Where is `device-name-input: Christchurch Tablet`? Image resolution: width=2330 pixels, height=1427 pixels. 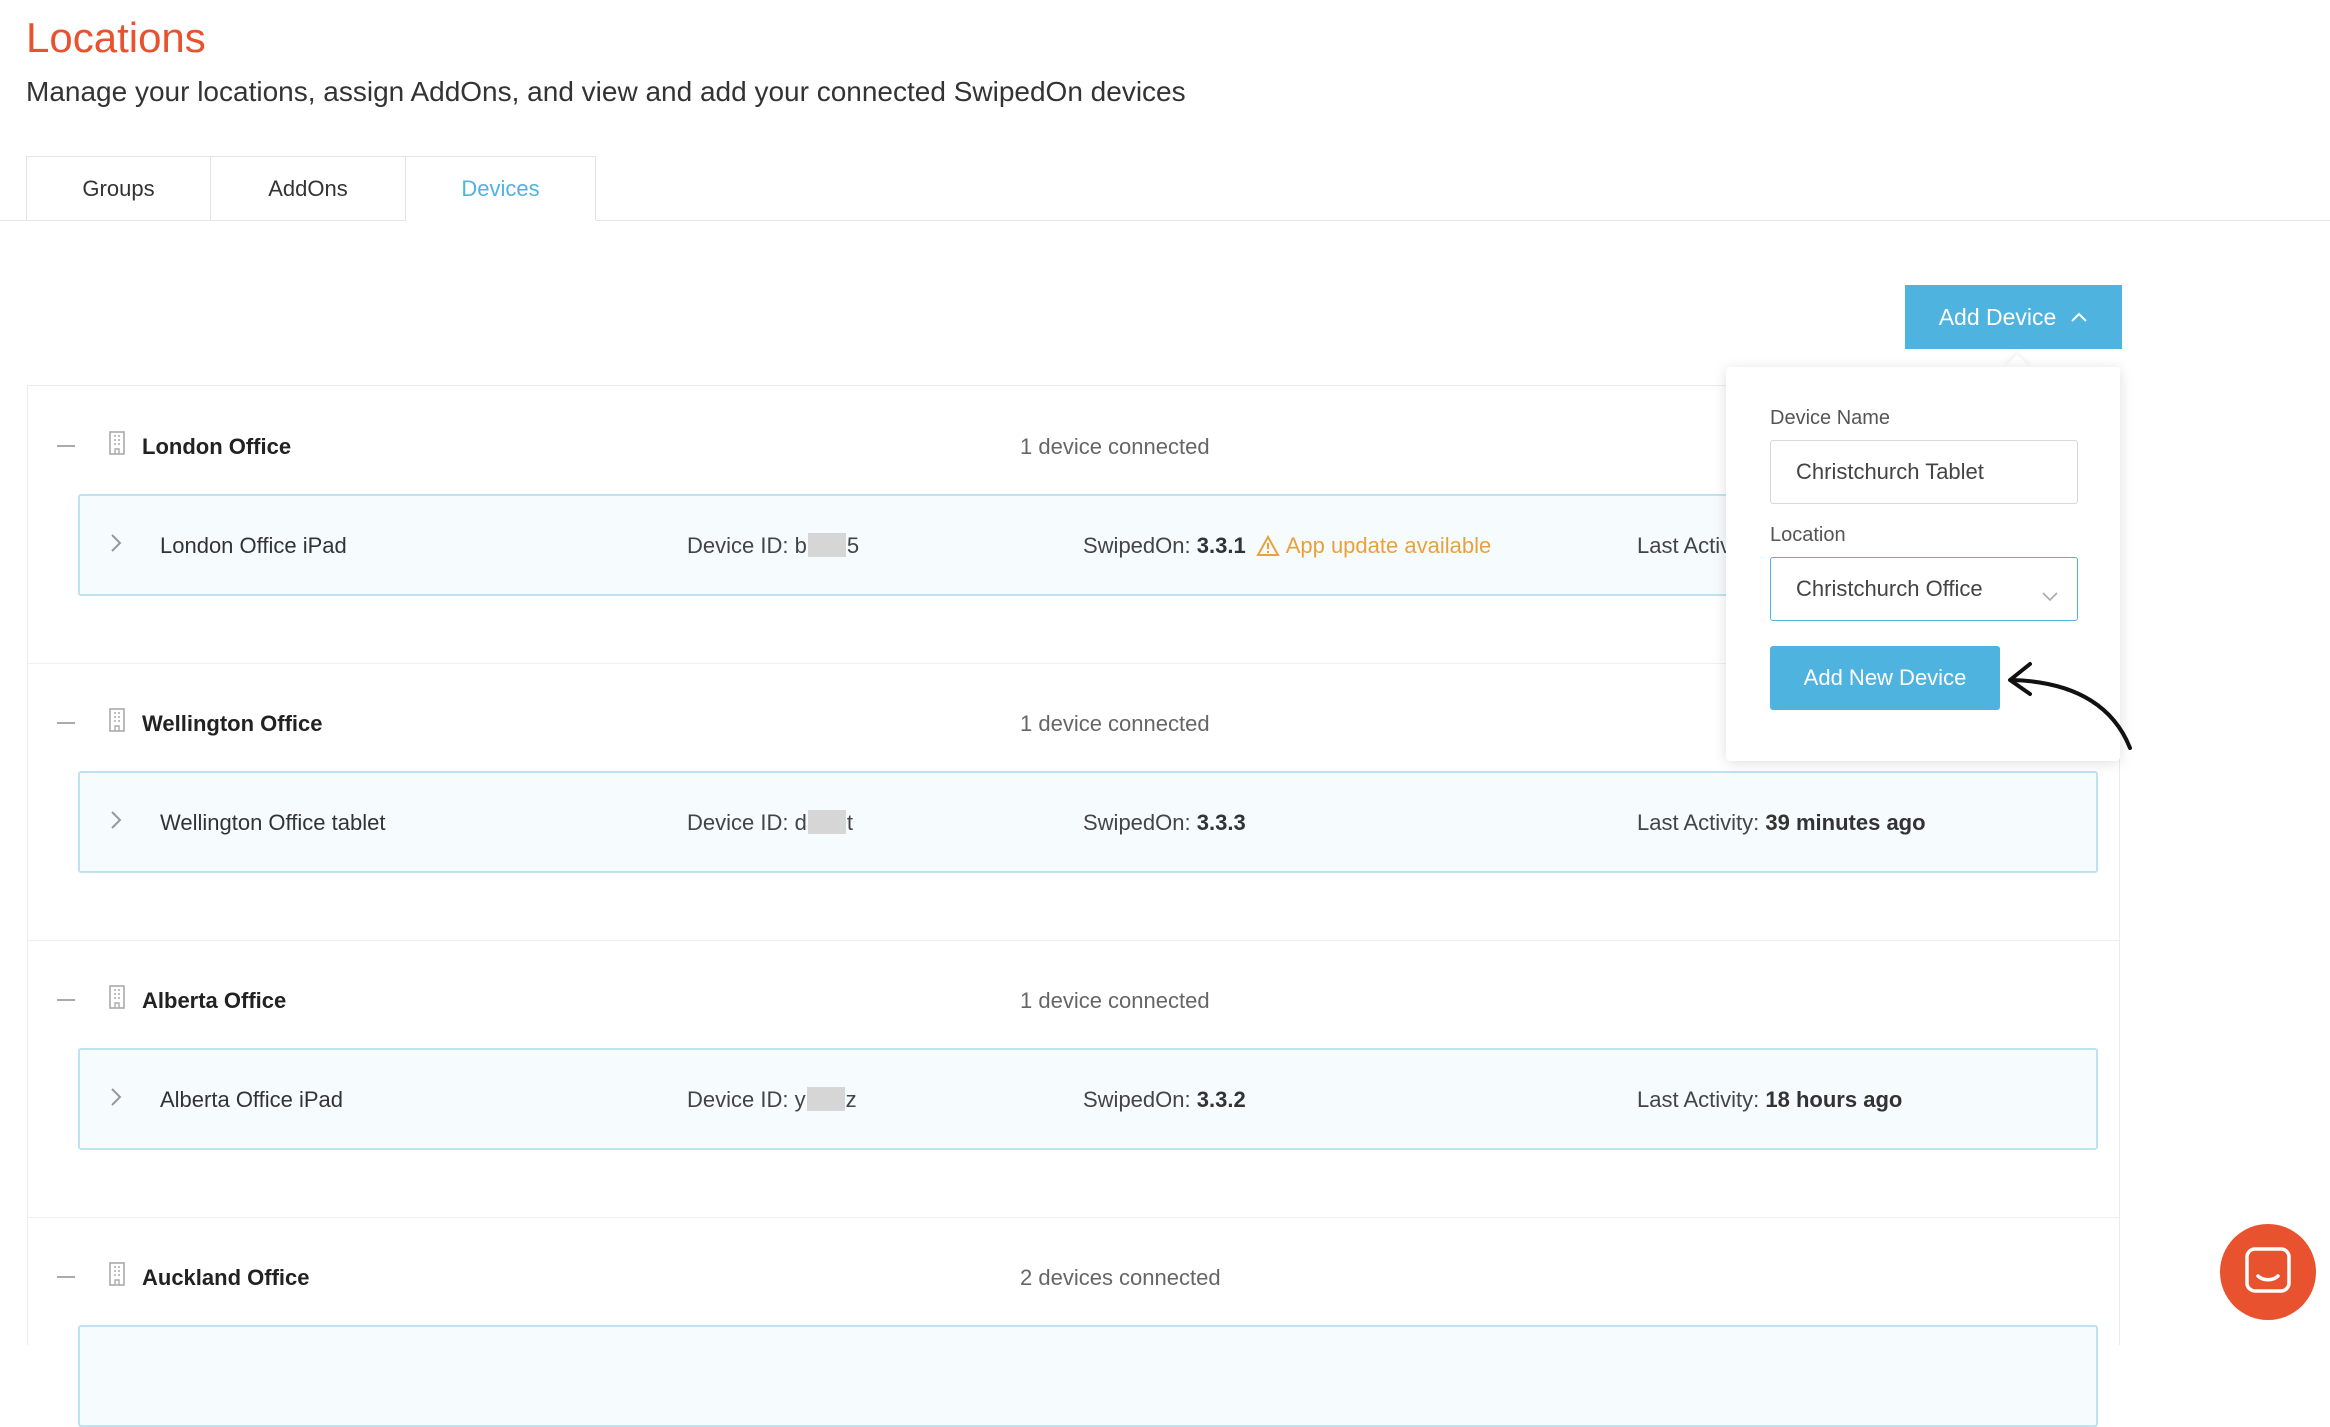
device-name-input: Christchurch Tablet is located at coordinates (1924, 472).